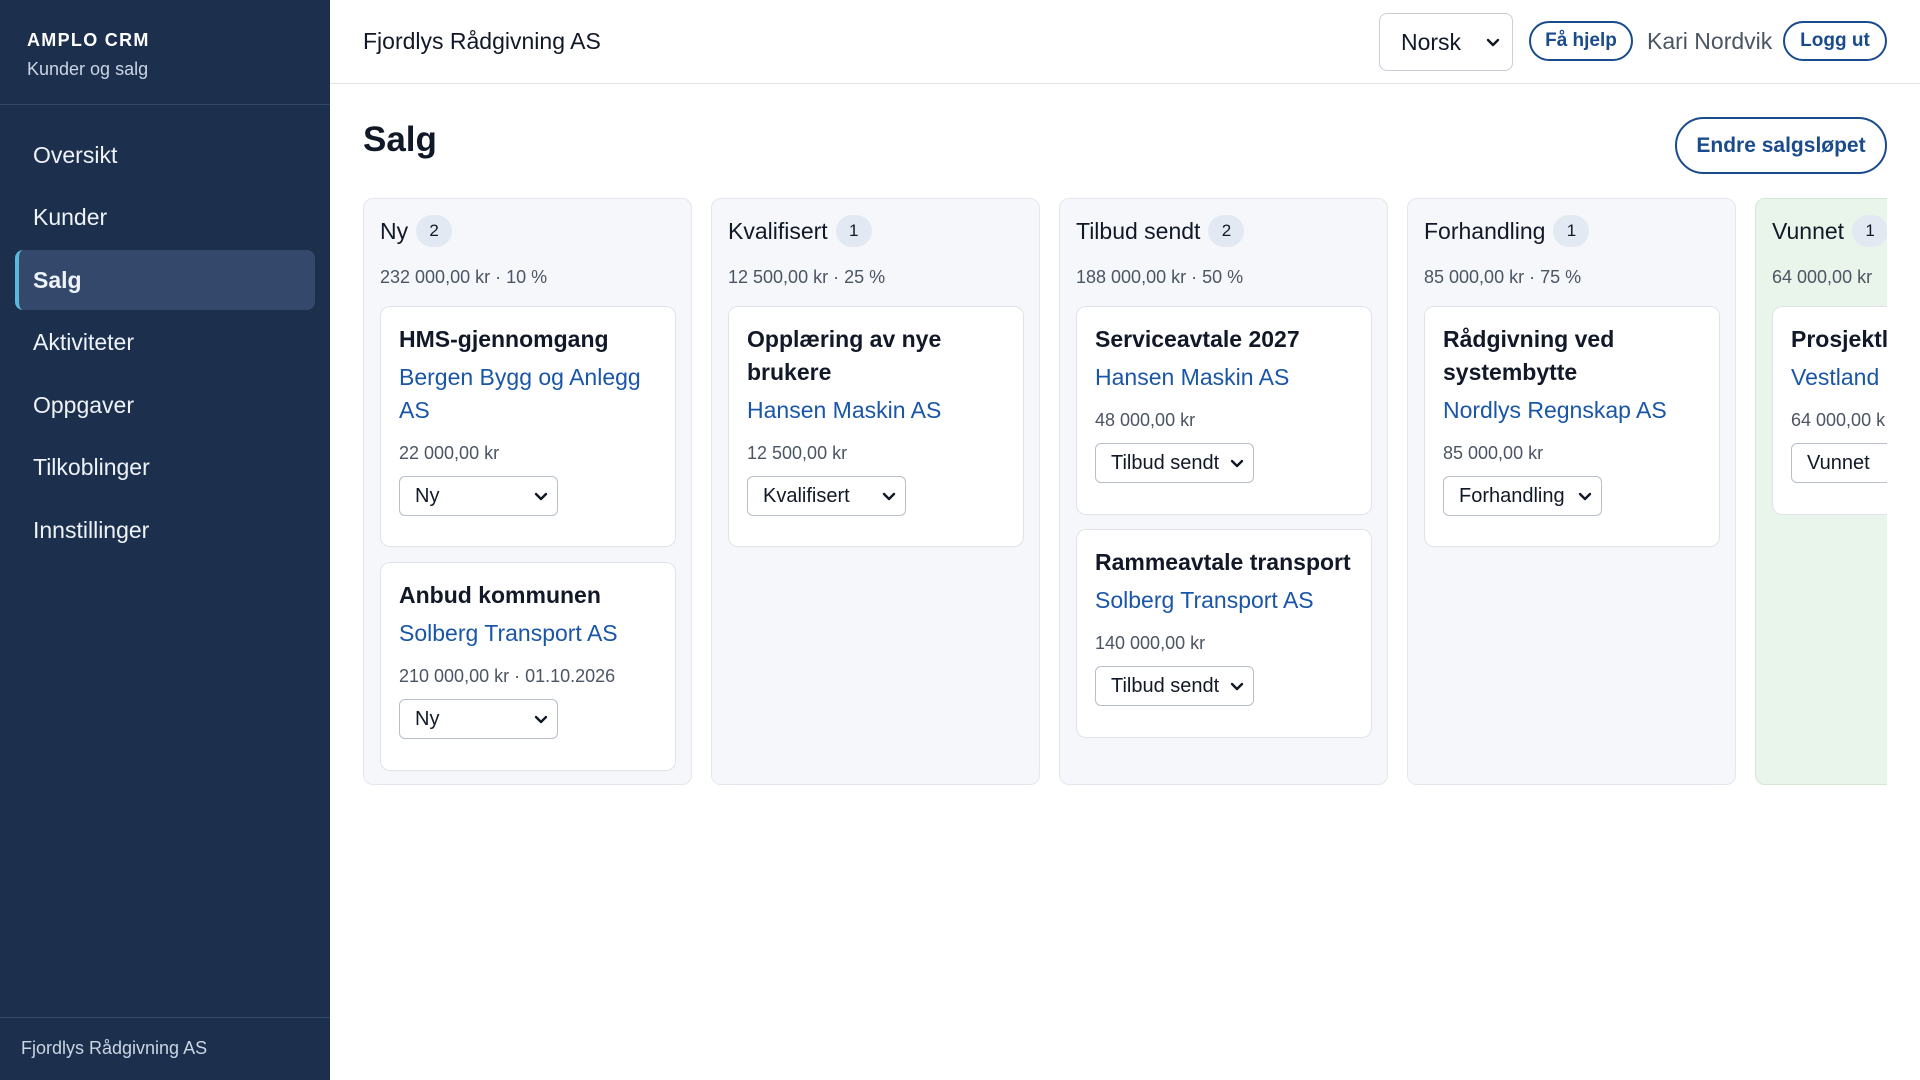 The image size is (1920, 1080). I want to click on column-summary: 232 000,00 kr · 10 %, so click(464, 277).